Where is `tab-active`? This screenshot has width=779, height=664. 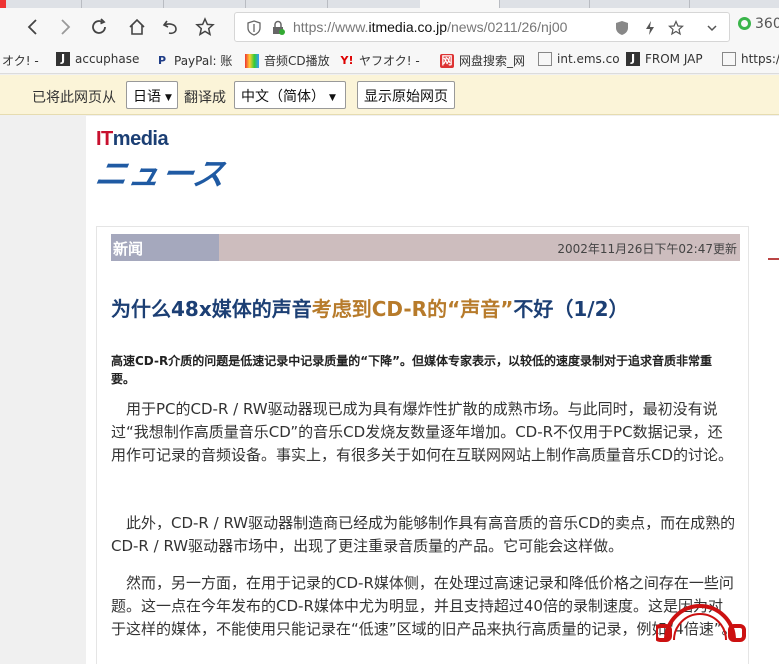
tab-active is located at coordinates (460, 4).